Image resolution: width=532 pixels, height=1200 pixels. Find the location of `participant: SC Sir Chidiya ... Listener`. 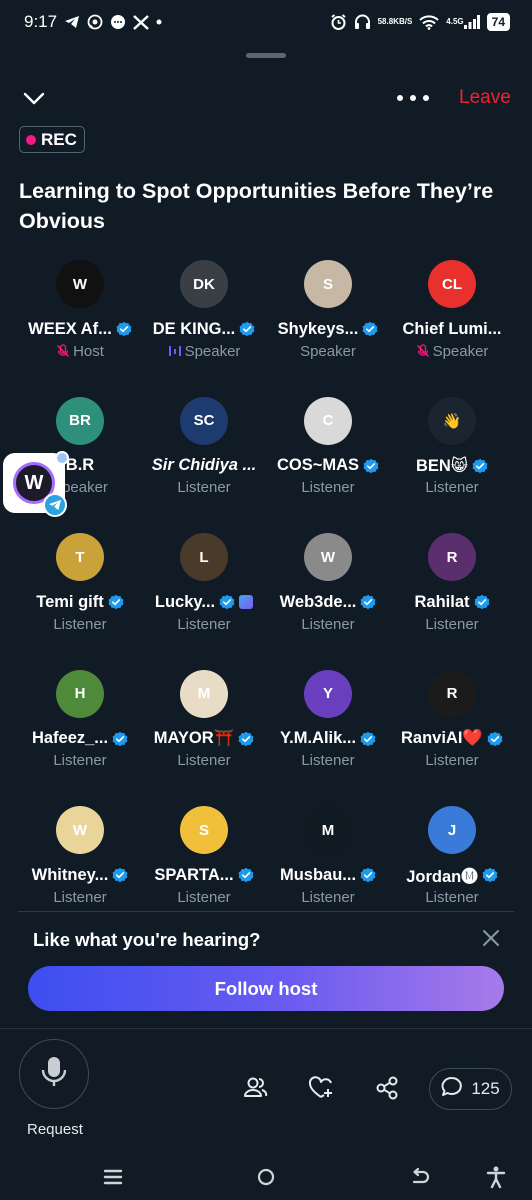

participant: SC Sir Chidiya ... Listener is located at coordinates (204, 463).